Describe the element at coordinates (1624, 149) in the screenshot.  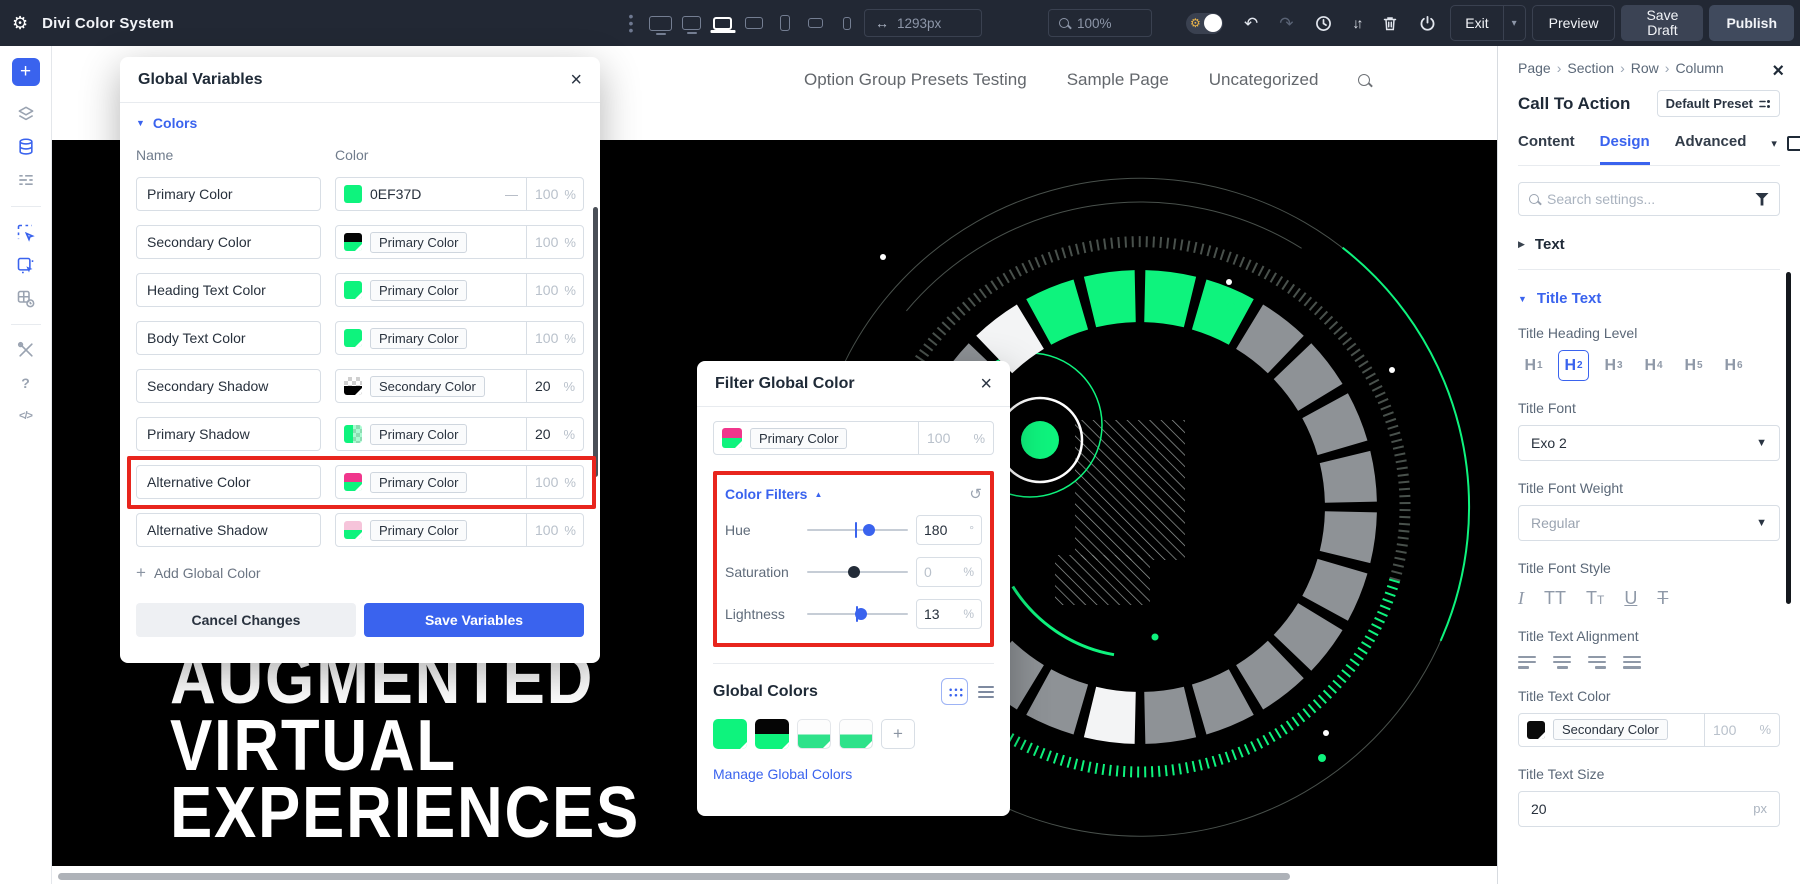
I see `settings-tab: Design` at that location.